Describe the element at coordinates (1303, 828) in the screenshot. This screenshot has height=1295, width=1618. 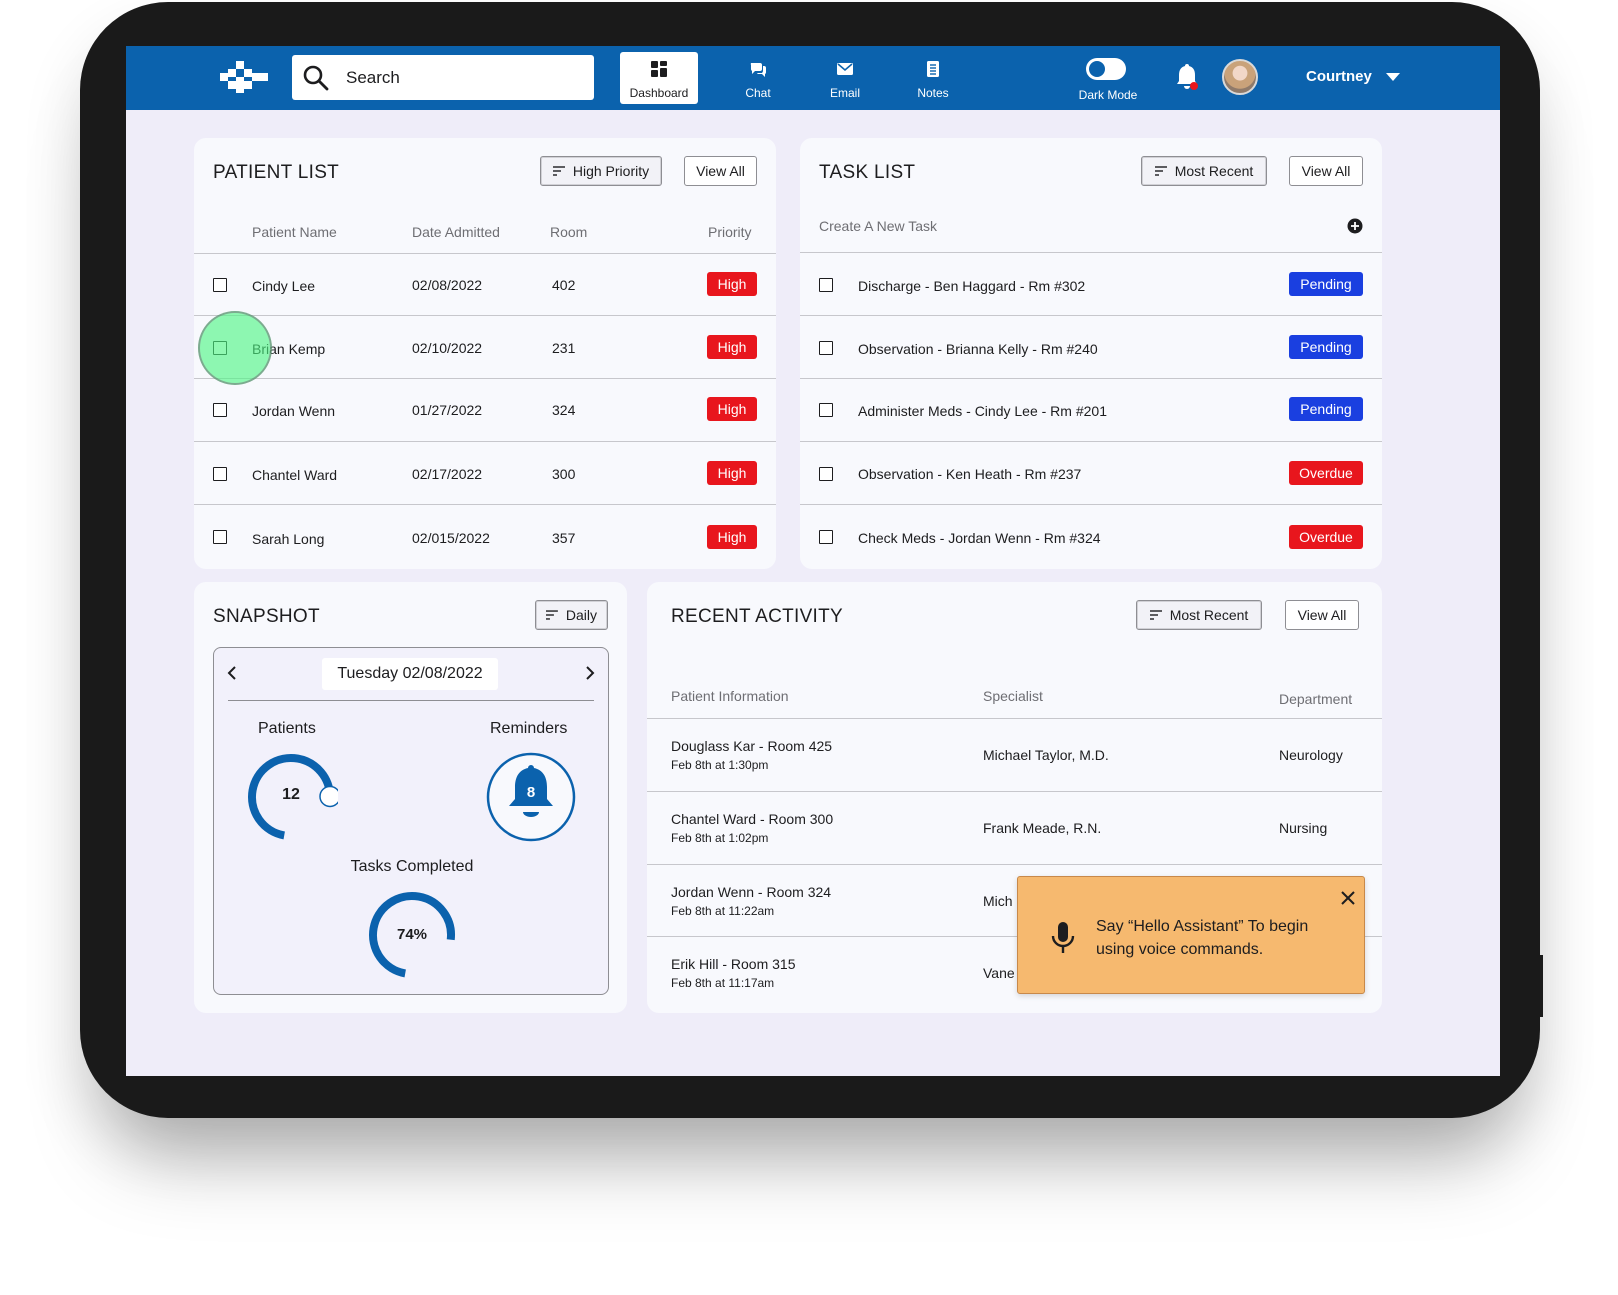
I see `activity-department: Nursing` at that location.